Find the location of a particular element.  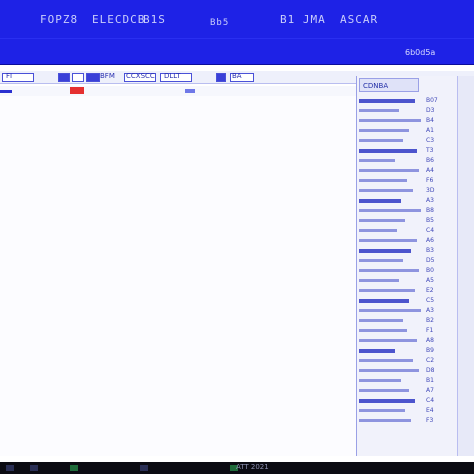

panel-cell: B07 is located at coordinates (432, 100).